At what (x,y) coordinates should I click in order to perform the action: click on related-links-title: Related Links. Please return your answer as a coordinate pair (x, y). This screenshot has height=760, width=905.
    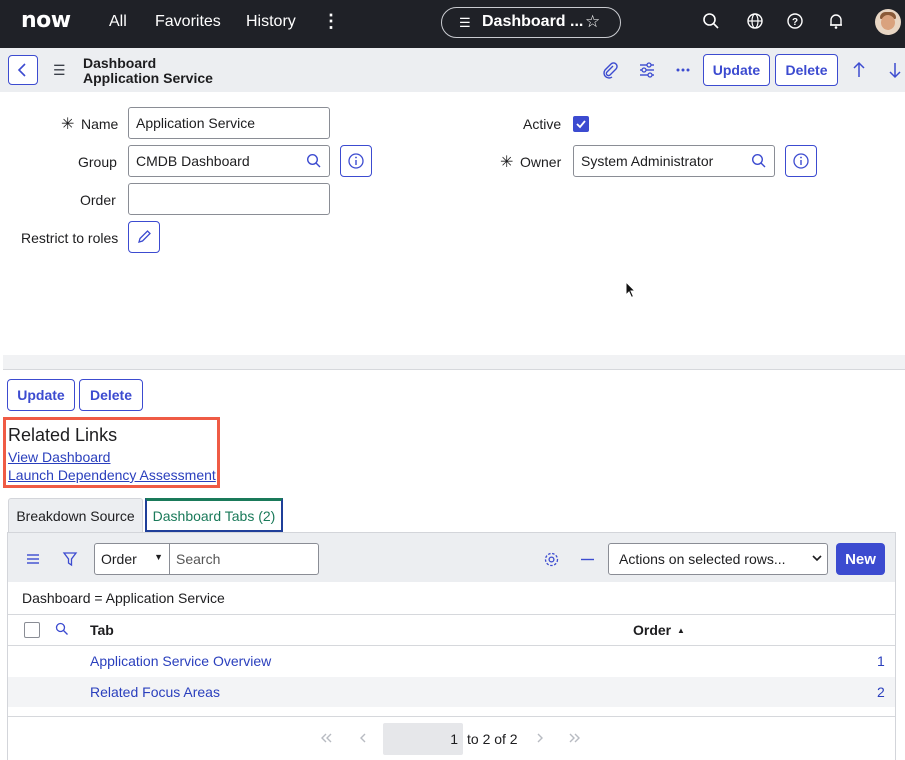
    Looking at the image, I should click on (63, 435).